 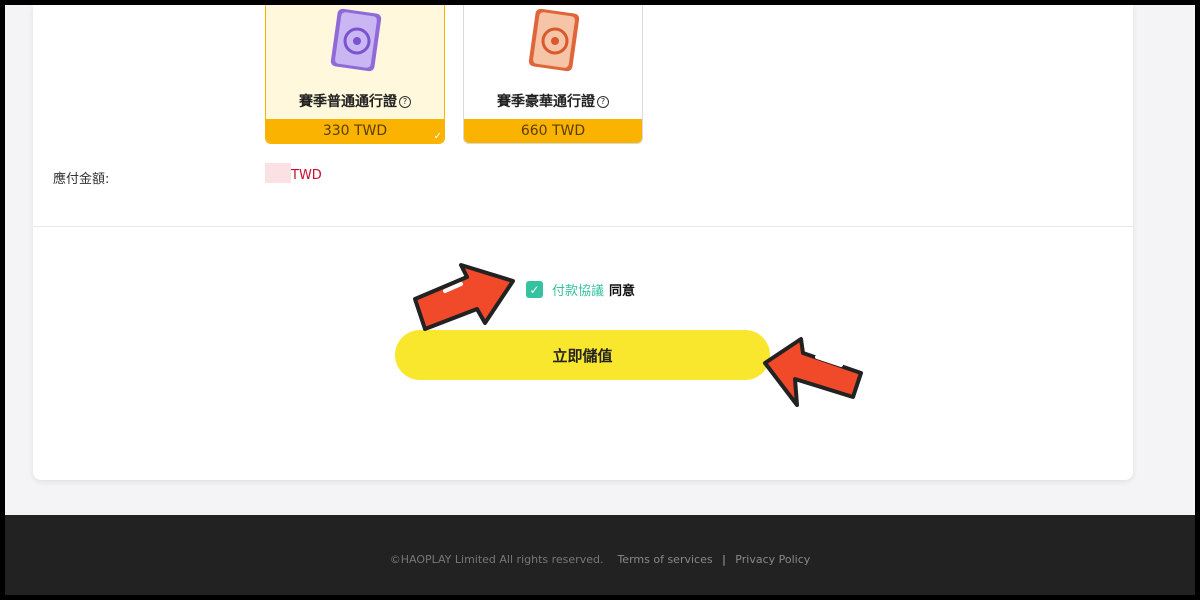 I want to click on amount-currency: TWD, so click(x=306, y=175).